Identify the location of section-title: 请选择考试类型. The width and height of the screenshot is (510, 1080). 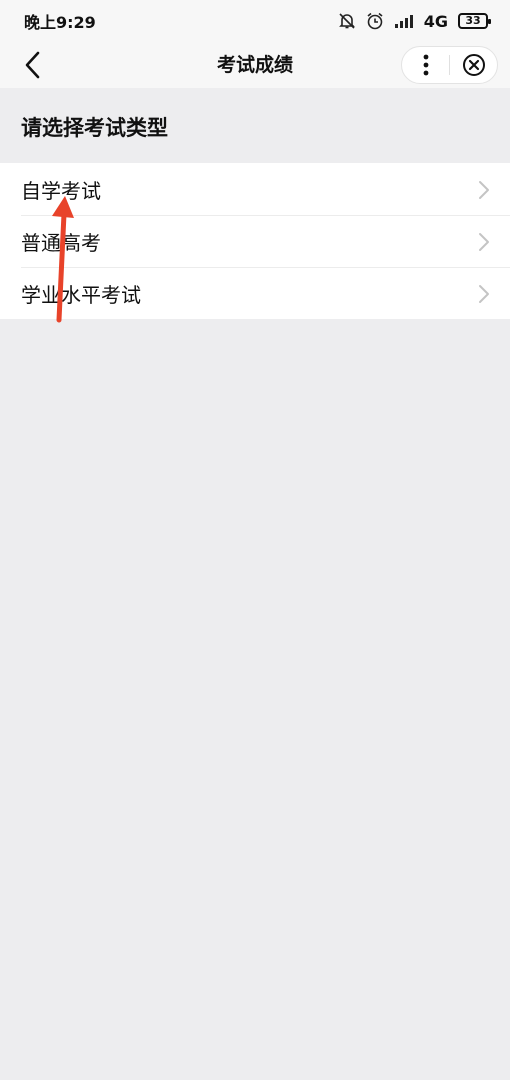
(94, 128).